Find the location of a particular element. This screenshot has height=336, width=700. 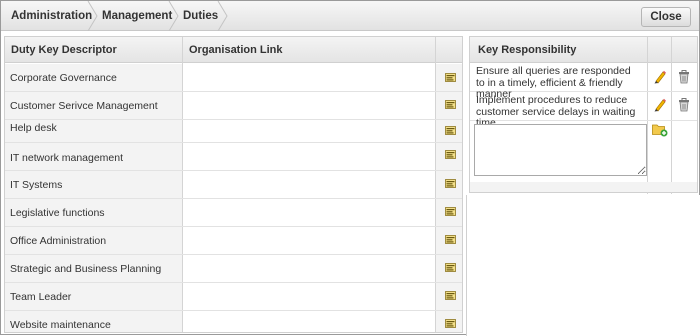

folder-add-icon is located at coordinates (660, 130).